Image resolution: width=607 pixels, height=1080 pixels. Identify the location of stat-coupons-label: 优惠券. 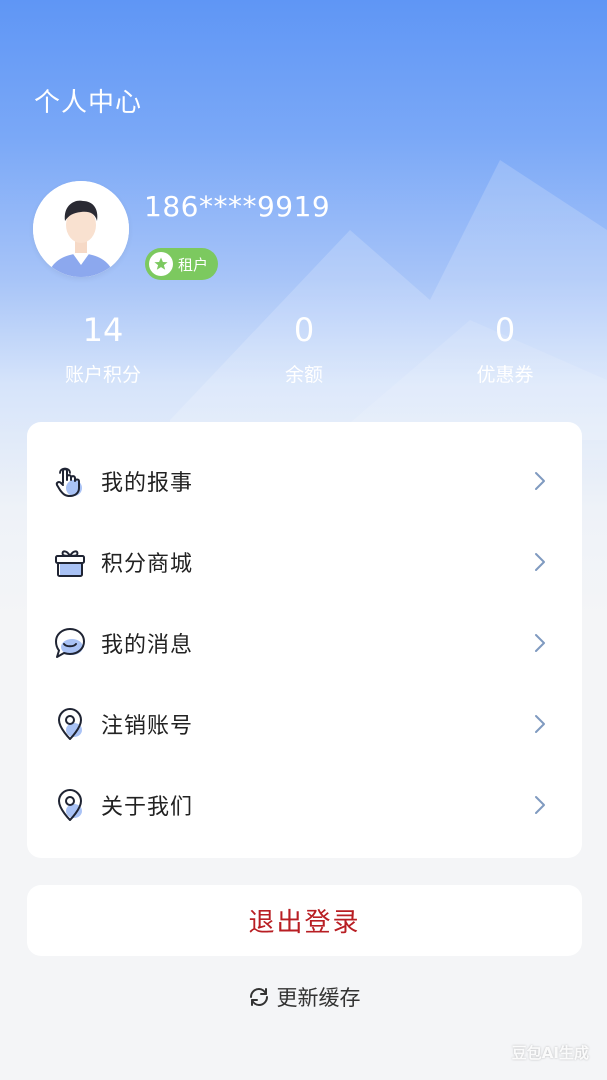
(505, 375).